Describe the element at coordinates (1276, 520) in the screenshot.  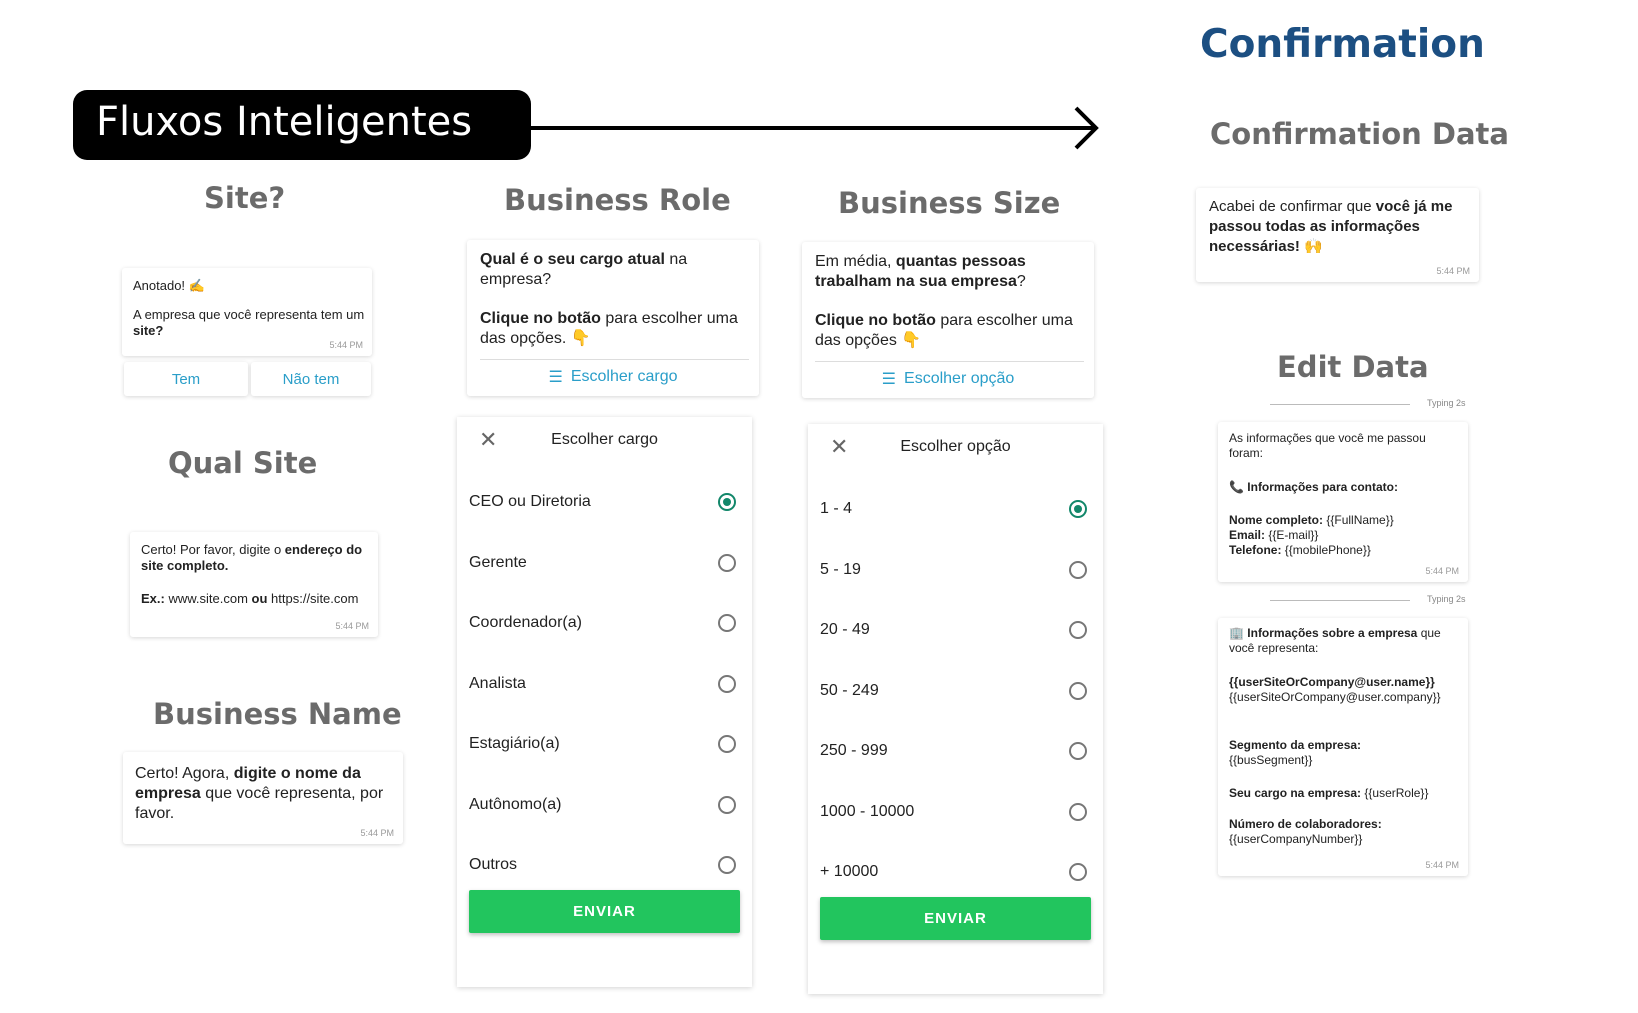
I see `name-label: Nome completo:` at that location.